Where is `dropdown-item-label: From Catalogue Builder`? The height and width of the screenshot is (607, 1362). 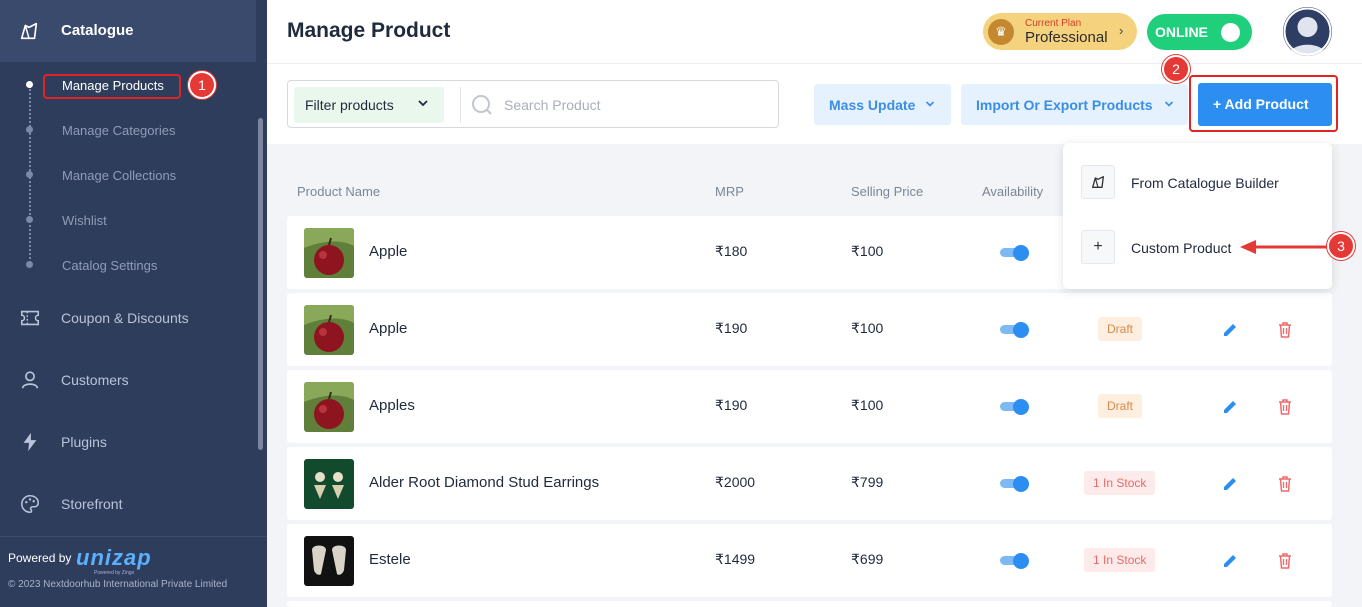 dropdown-item-label: From Catalogue Builder is located at coordinates (1205, 183).